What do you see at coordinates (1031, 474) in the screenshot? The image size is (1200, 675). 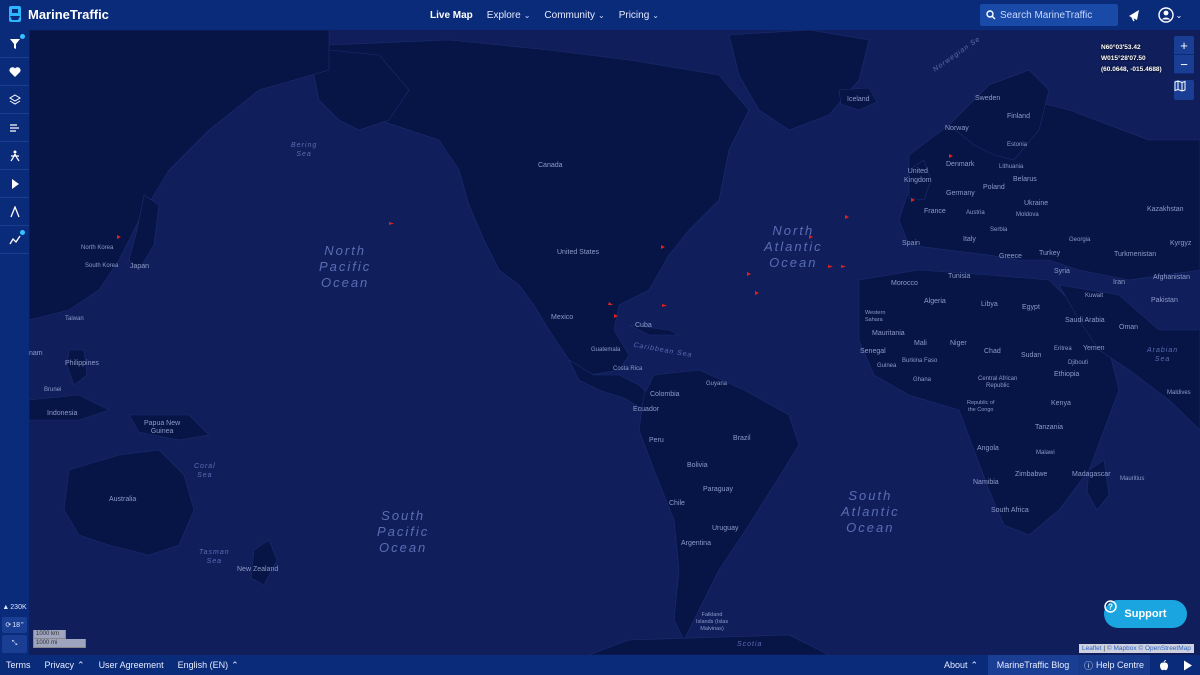 I see `country-label: Zimbabwe` at bounding box center [1031, 474].